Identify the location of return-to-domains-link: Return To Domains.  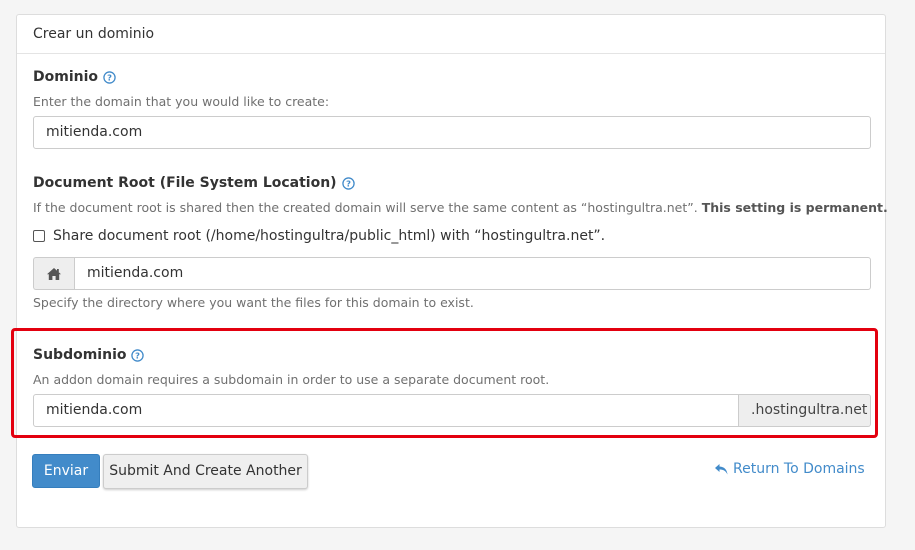
(789, 469).